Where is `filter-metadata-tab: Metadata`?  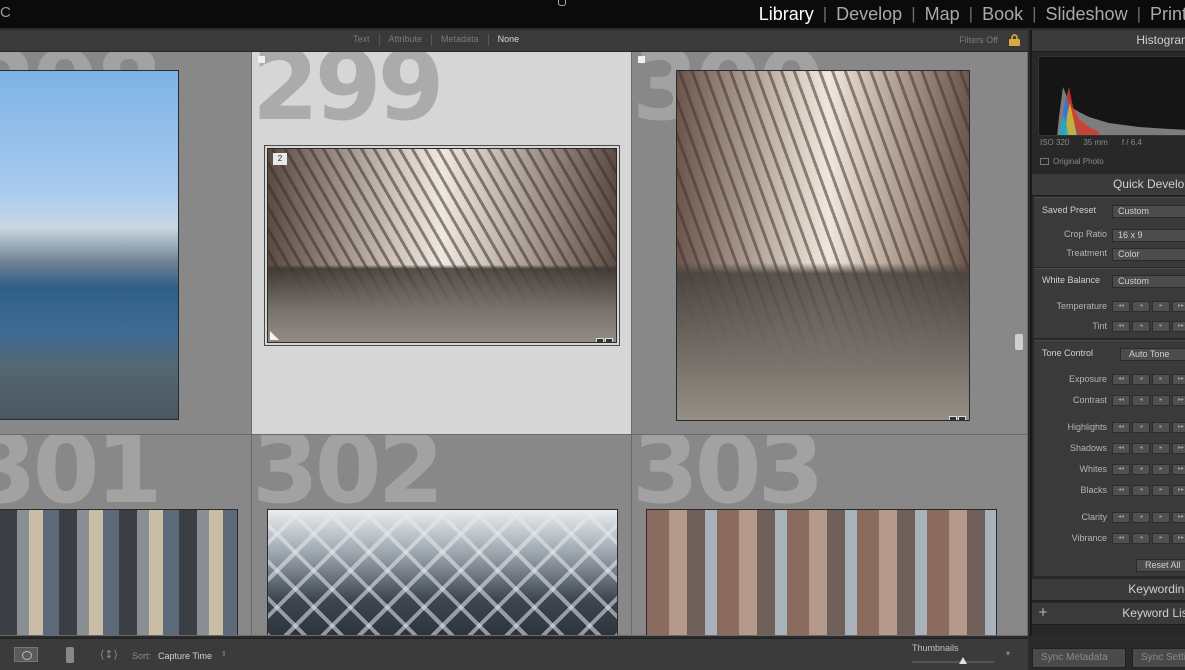 filter-metadata-tab: Metadata is located at coordinates (460, 40).